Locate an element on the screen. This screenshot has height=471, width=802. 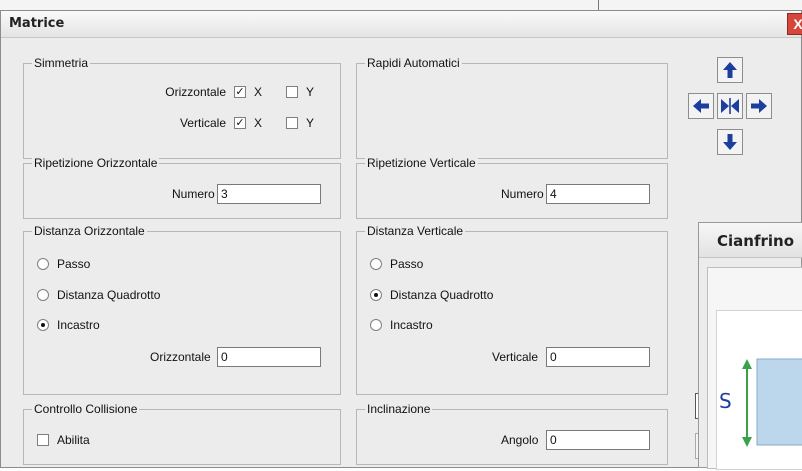
mirror-icon is located at coordinates (730, 106).